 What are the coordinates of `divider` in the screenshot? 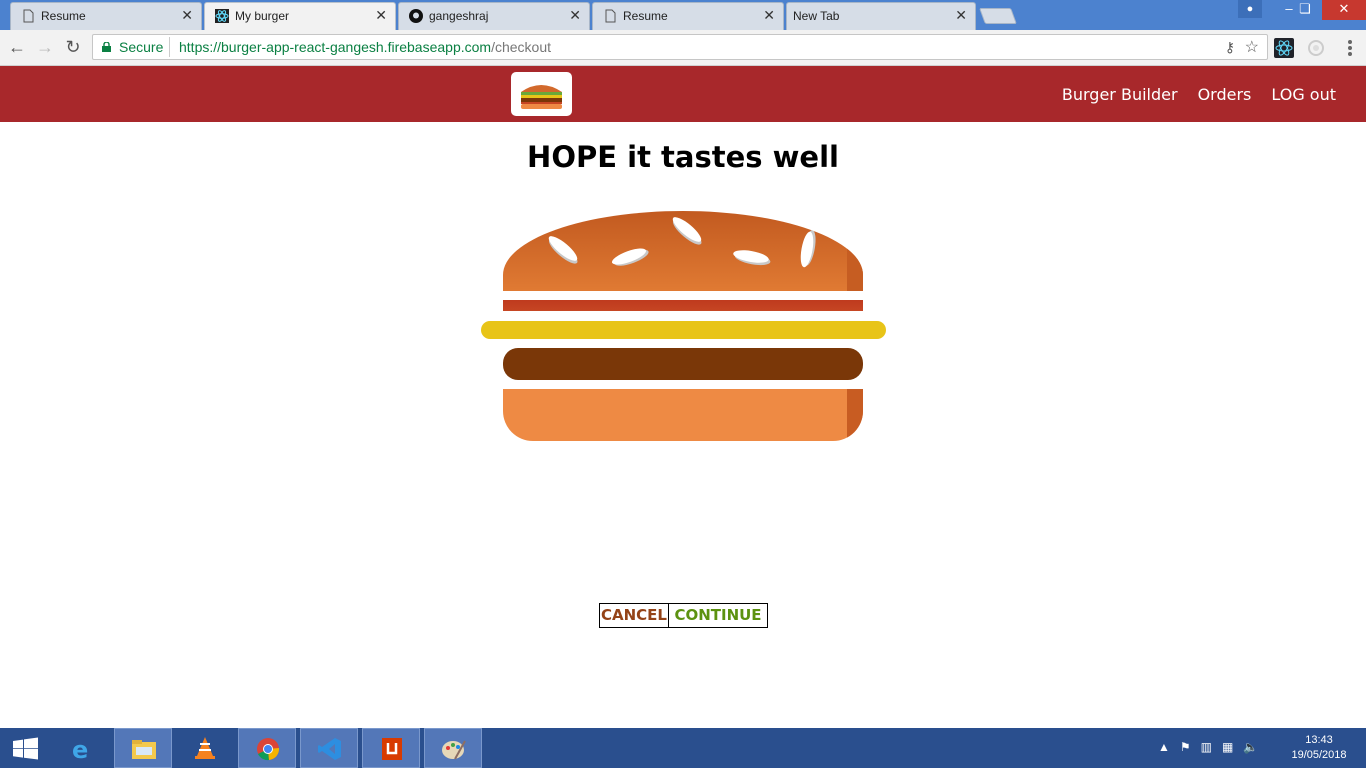 It's located at (169, 47).